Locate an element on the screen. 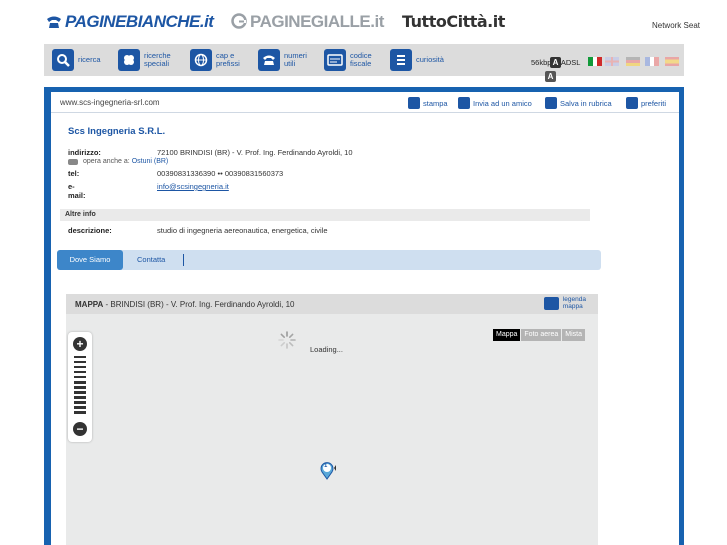 This screenshot has height=545, width=727. flag-spain-icon is located at coordinates (672, 61).